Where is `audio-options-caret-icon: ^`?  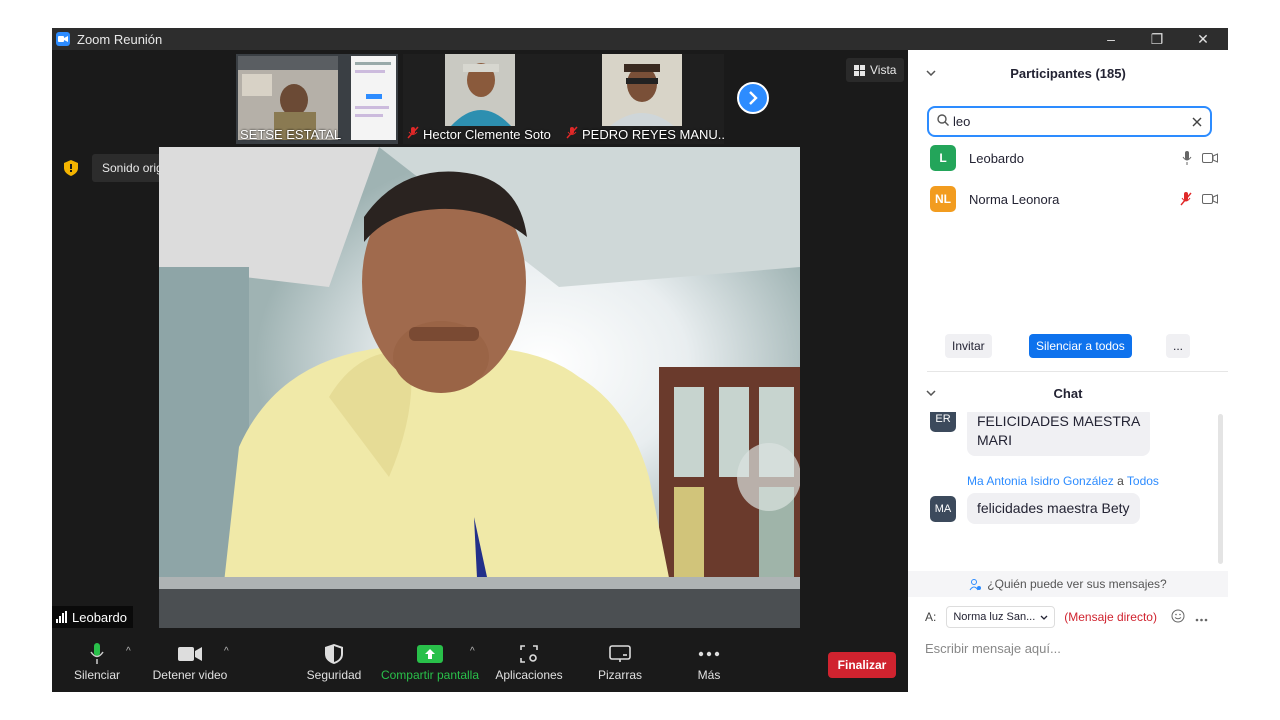 audio-options-caret-icon: ^ is located at coordinates (128, 651).